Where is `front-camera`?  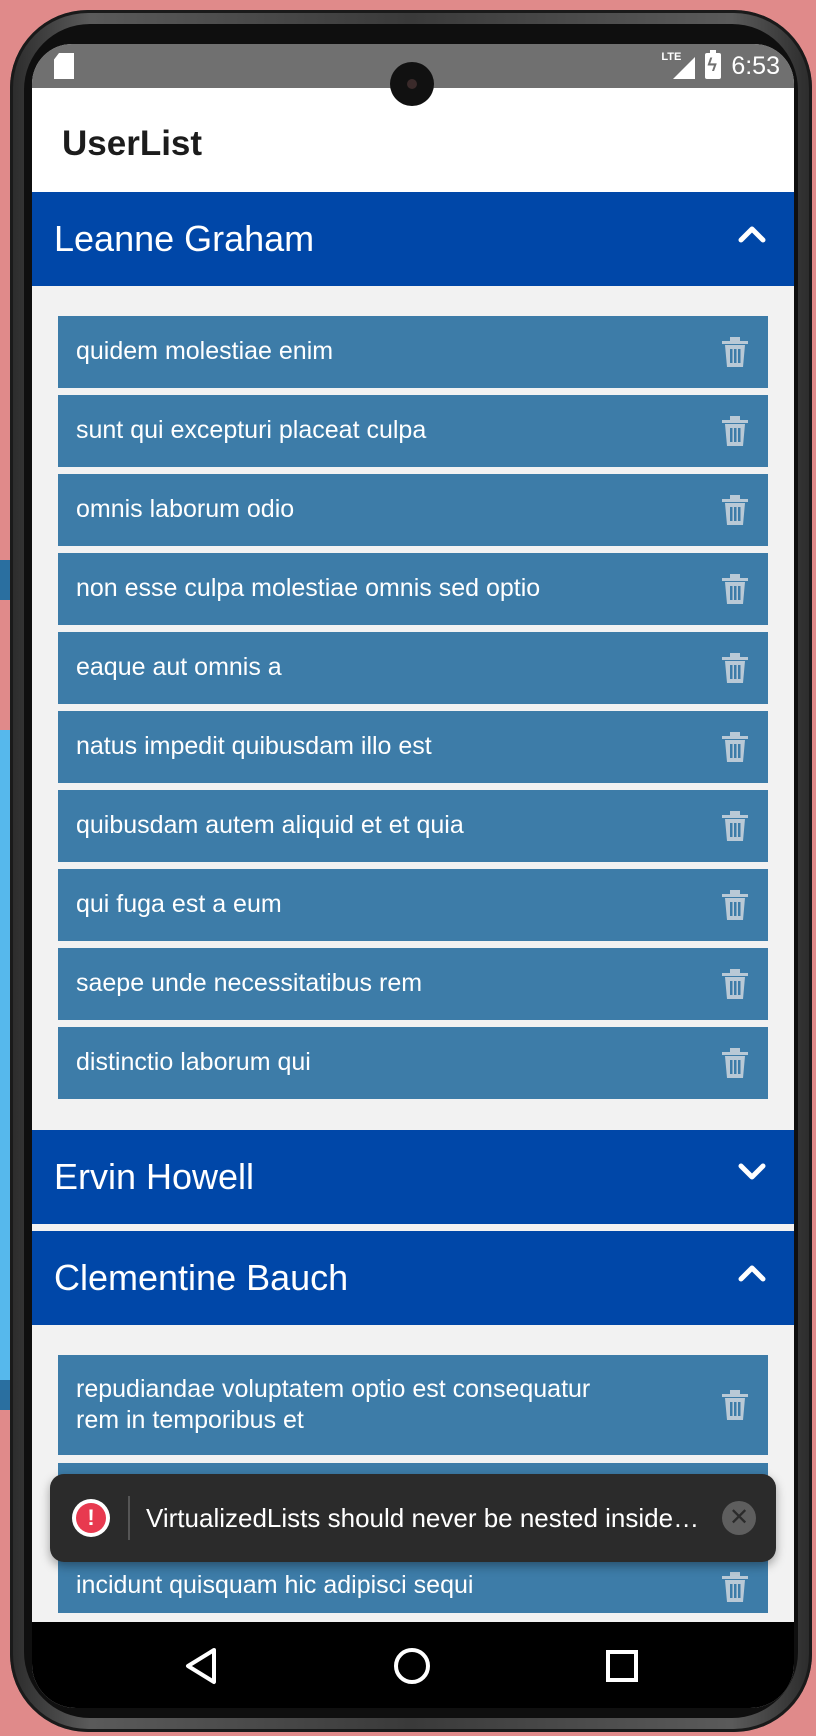 front-camera is located at coordinates (412, 84).